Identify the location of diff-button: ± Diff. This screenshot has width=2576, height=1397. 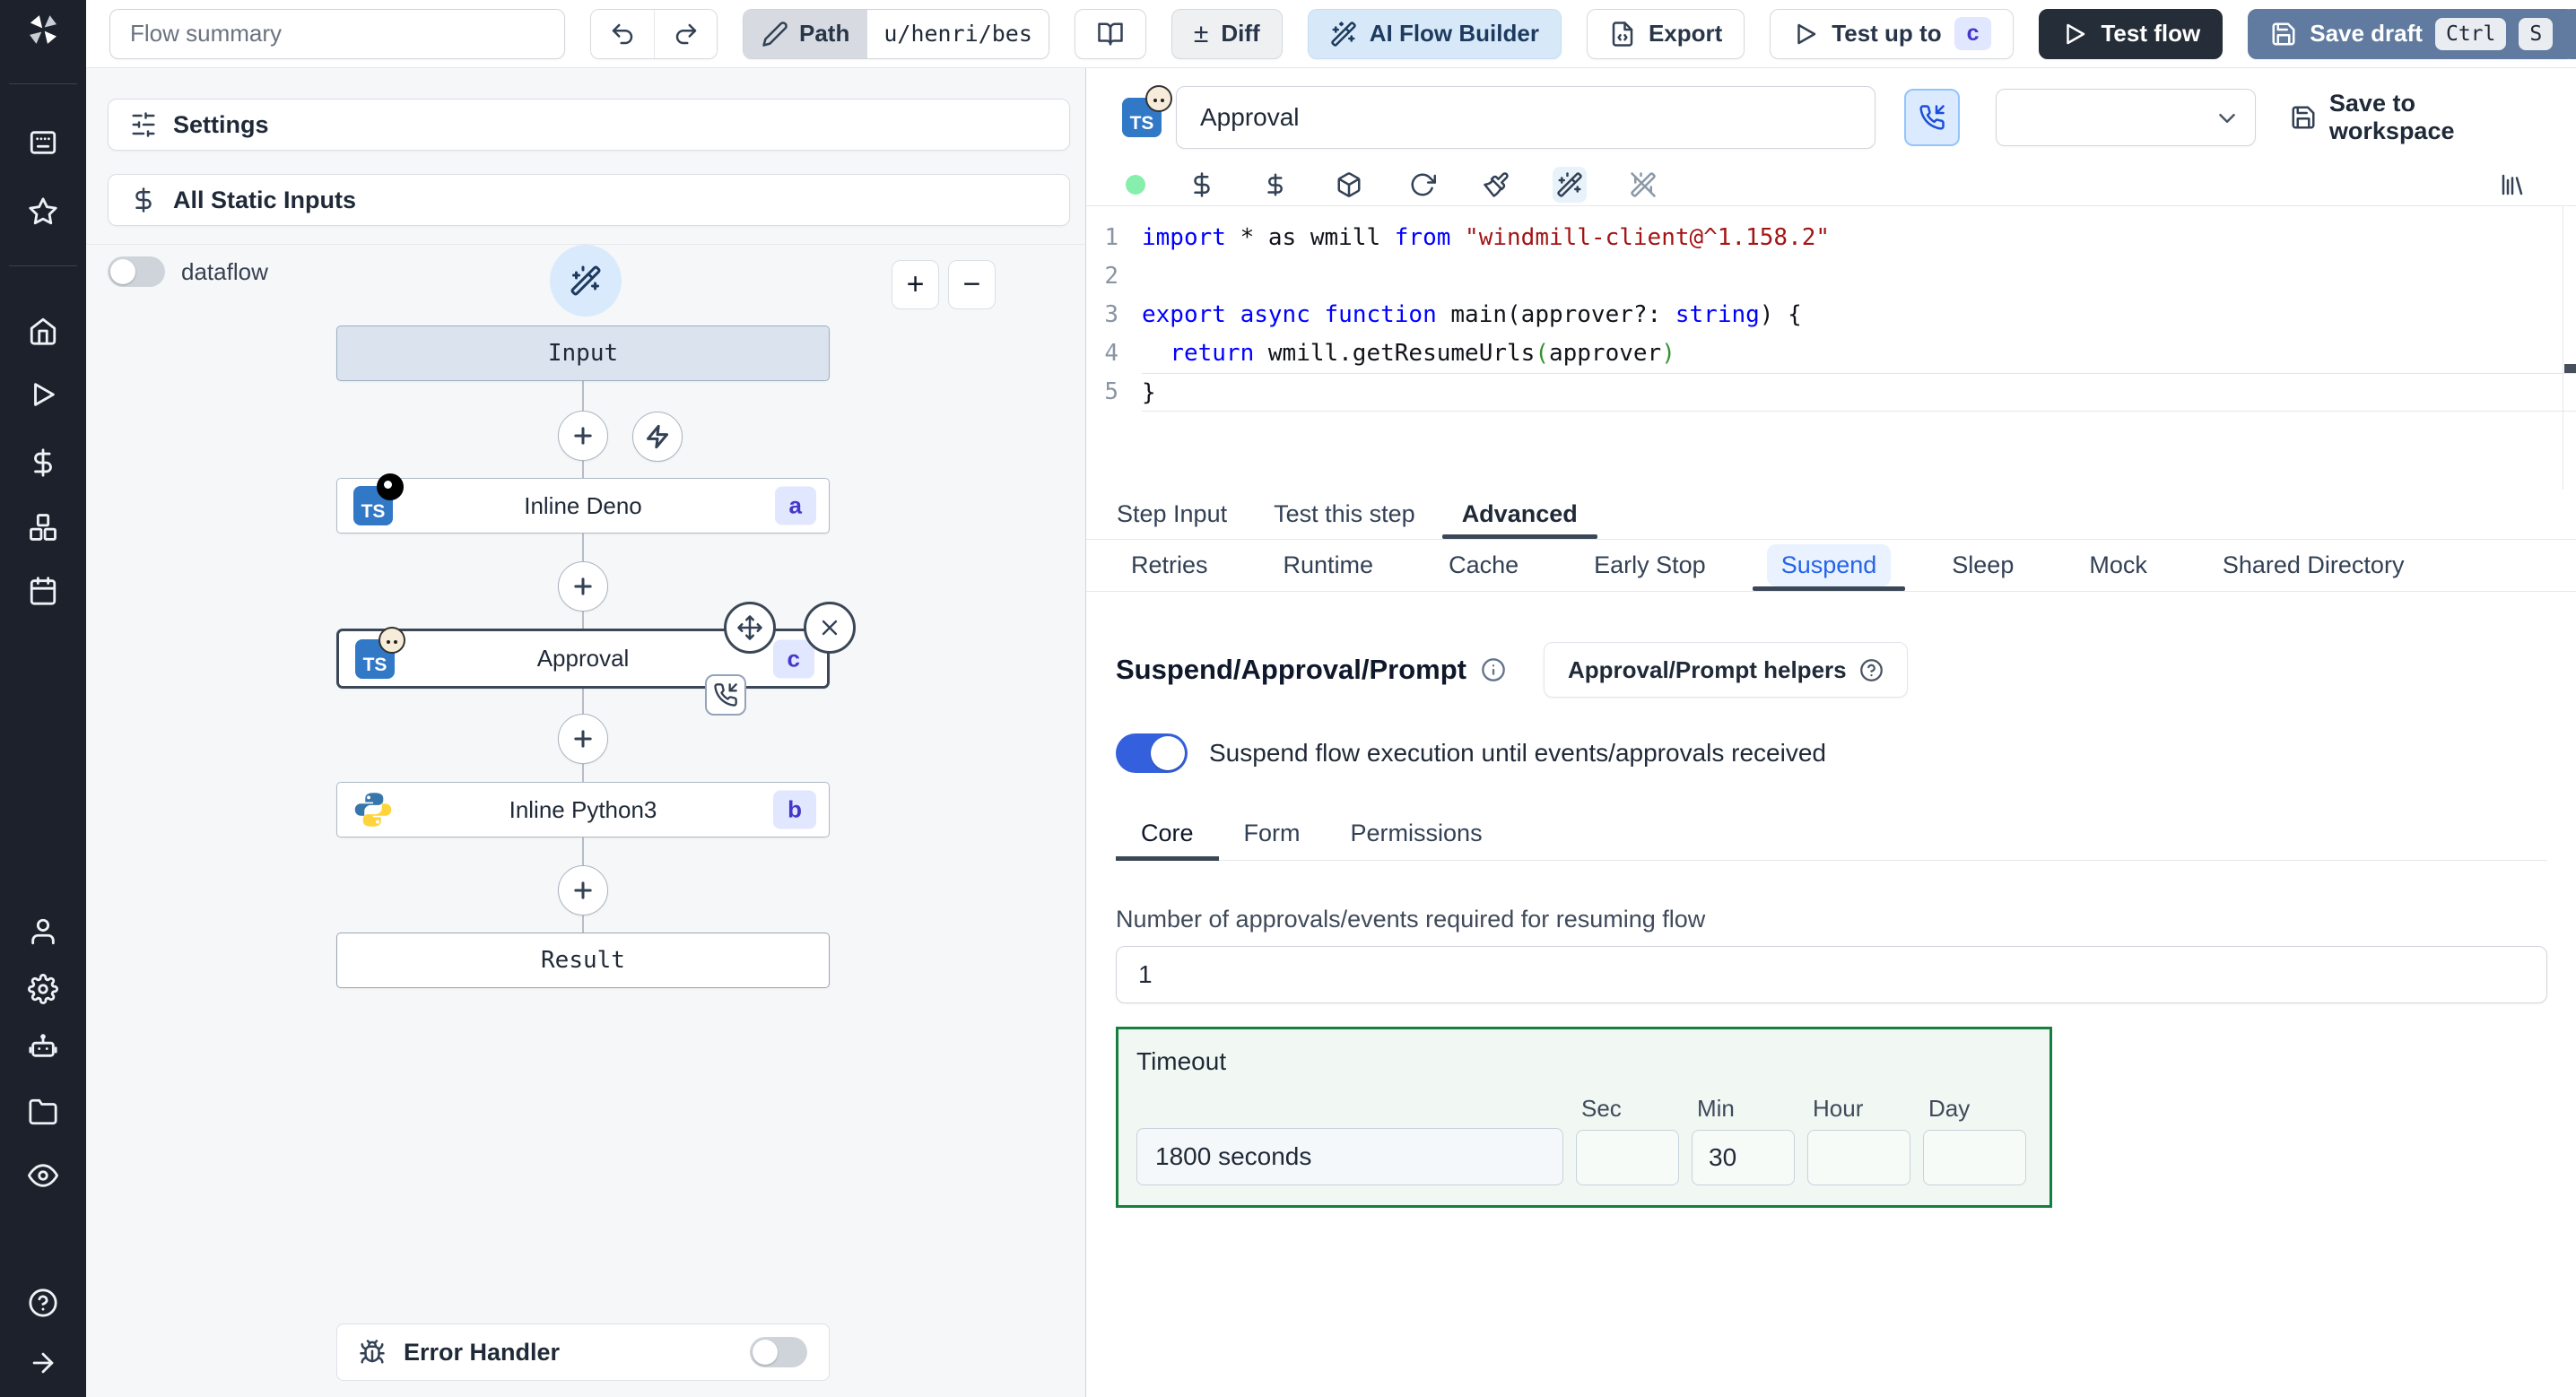
(1227, 33).